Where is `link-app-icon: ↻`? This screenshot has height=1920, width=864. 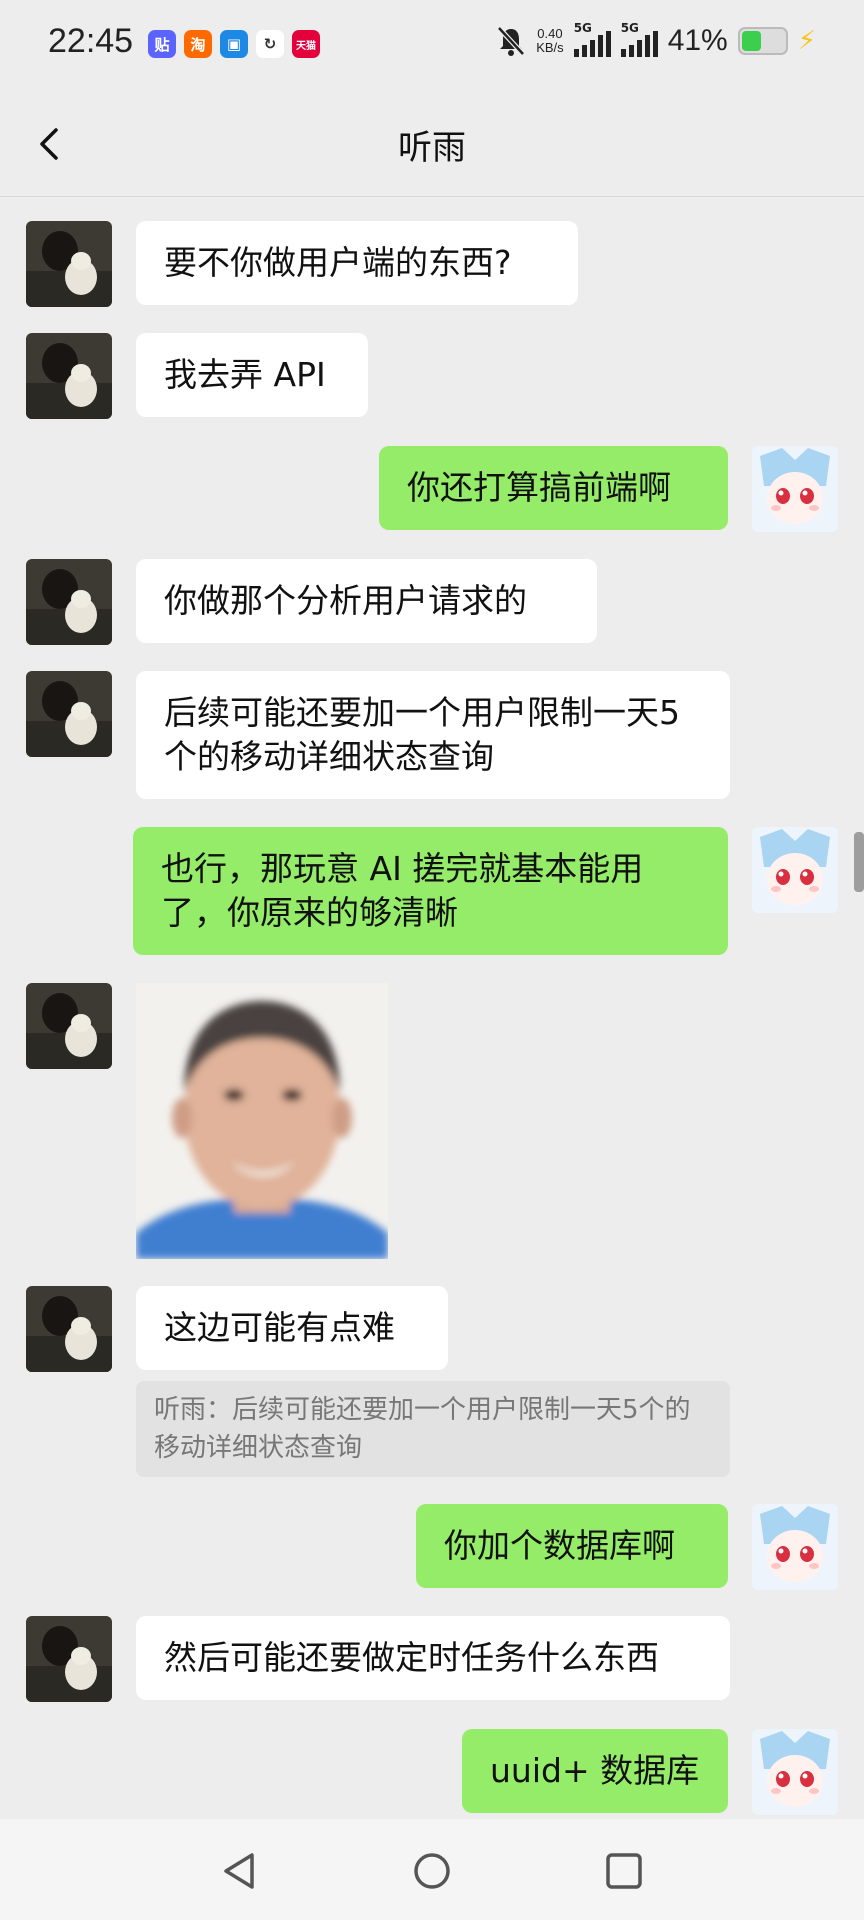 link-app-icon: ↻ is located at coordinates (270, 44).